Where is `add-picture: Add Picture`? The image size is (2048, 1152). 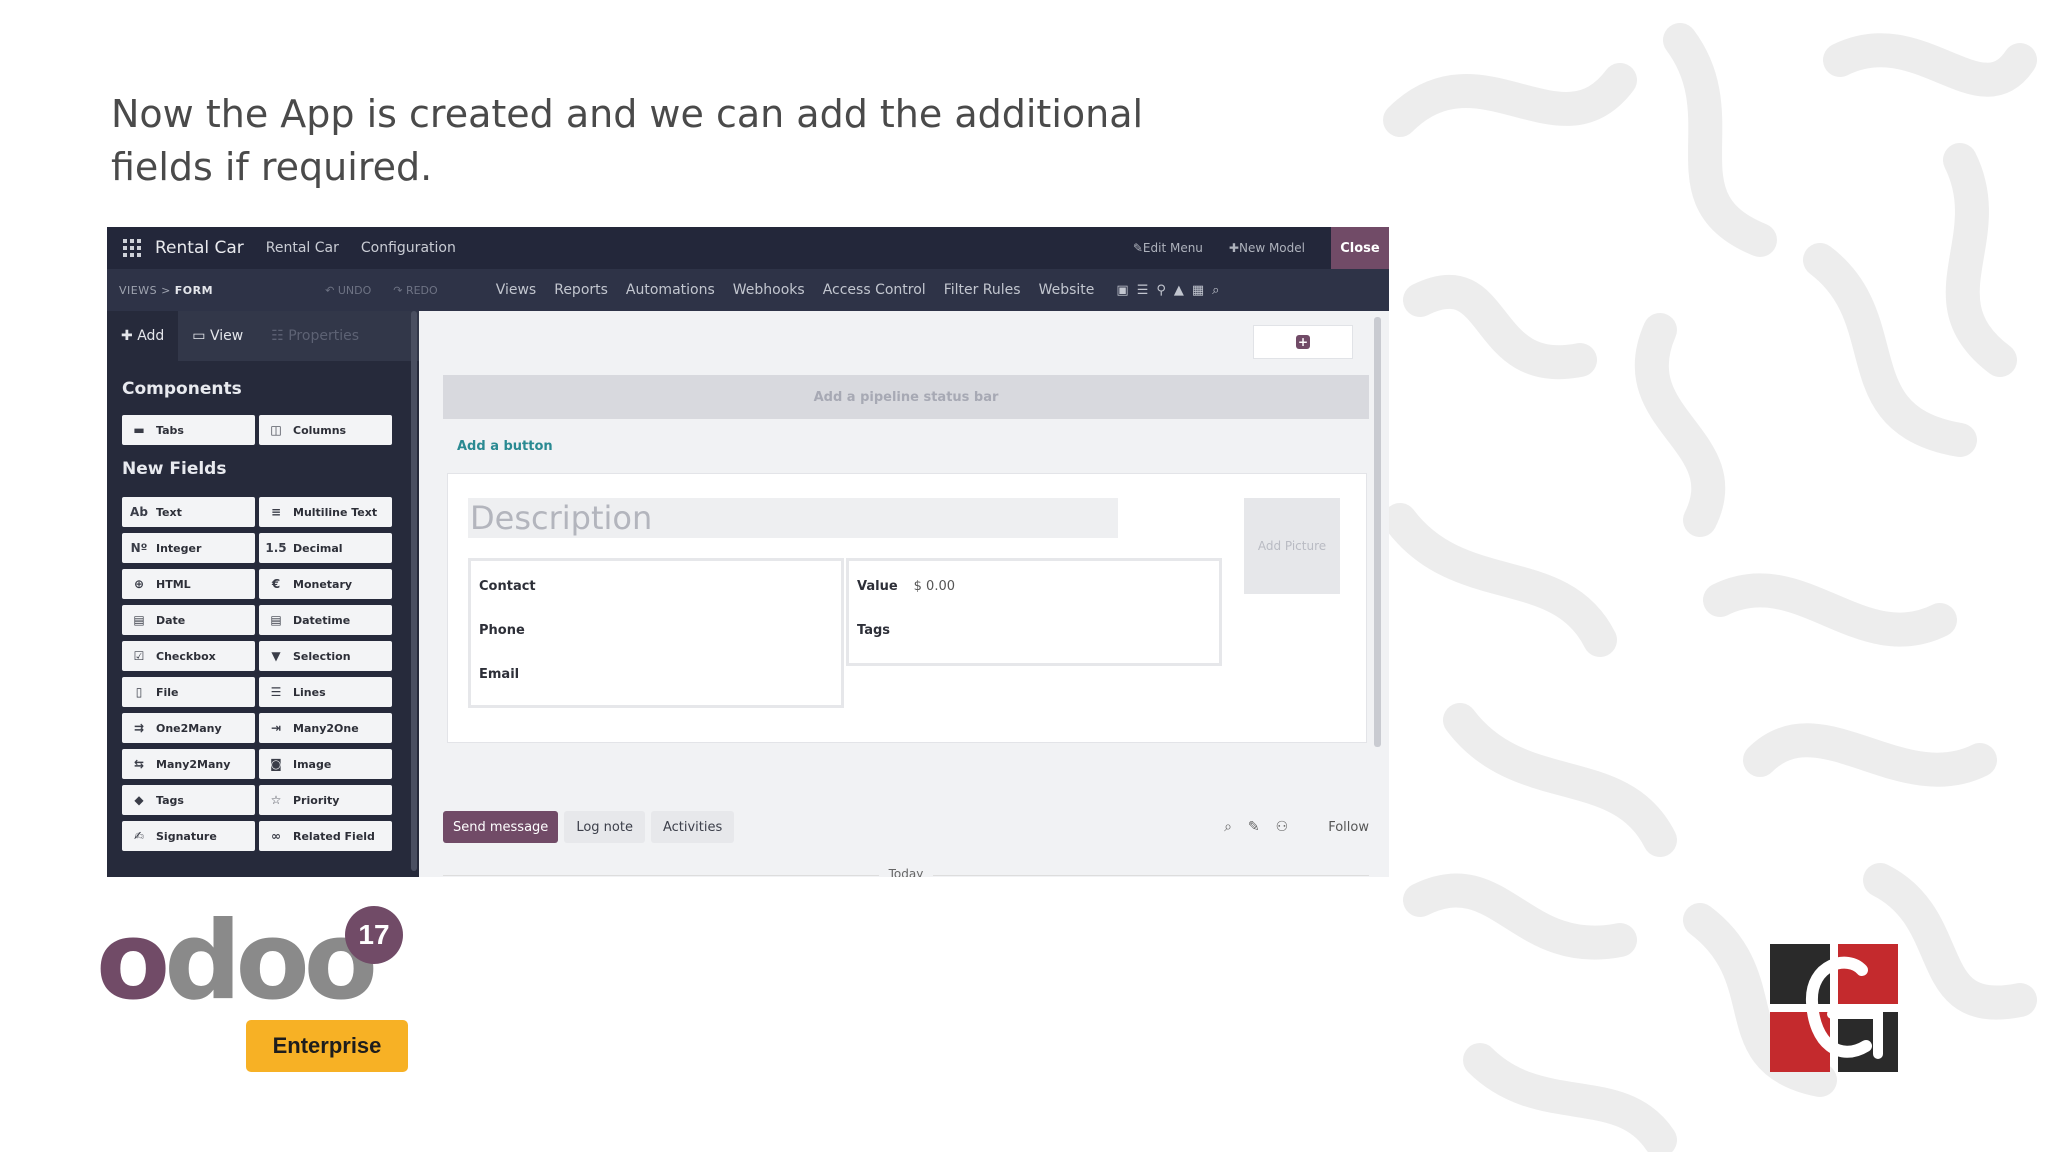
add-picture: Add Picture is located at coordinates (1292, 546).